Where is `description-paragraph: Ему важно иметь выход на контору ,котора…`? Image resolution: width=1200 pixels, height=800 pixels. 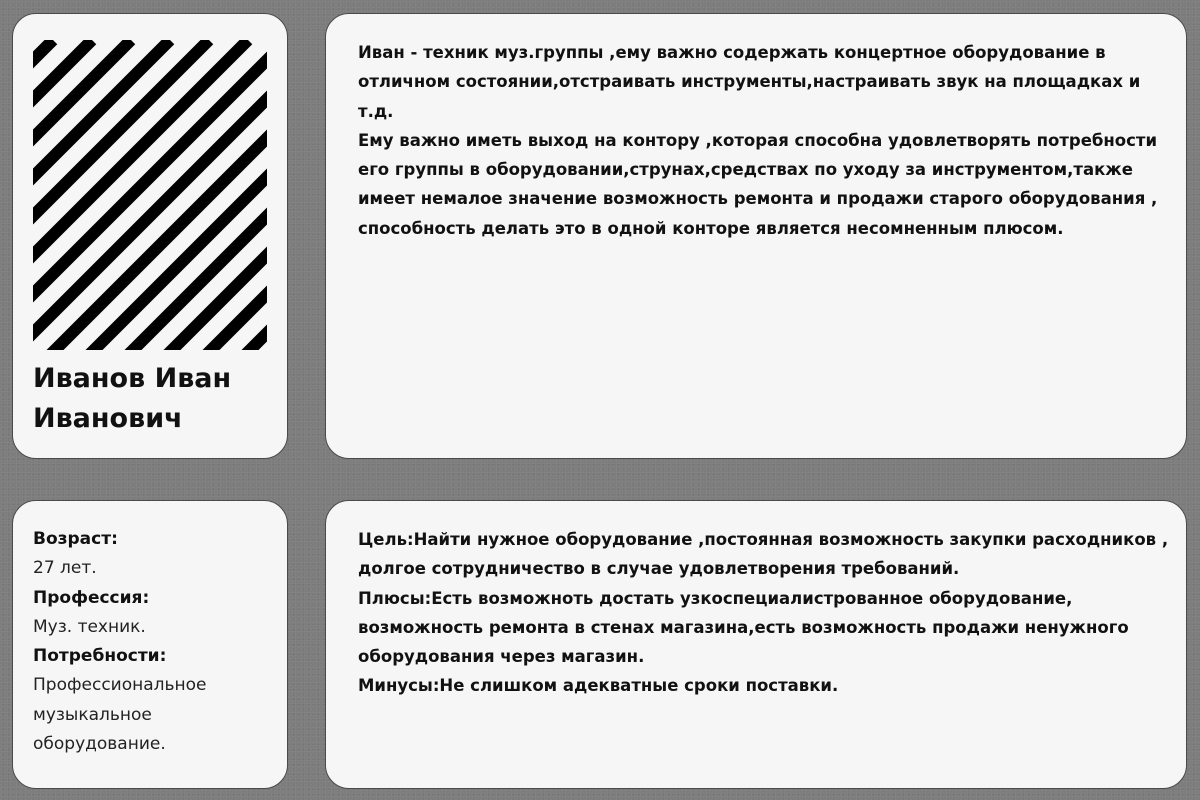 description-paragraph: Ему важно иметь выход на контору ,котора… is located at coordinates (758, 184).